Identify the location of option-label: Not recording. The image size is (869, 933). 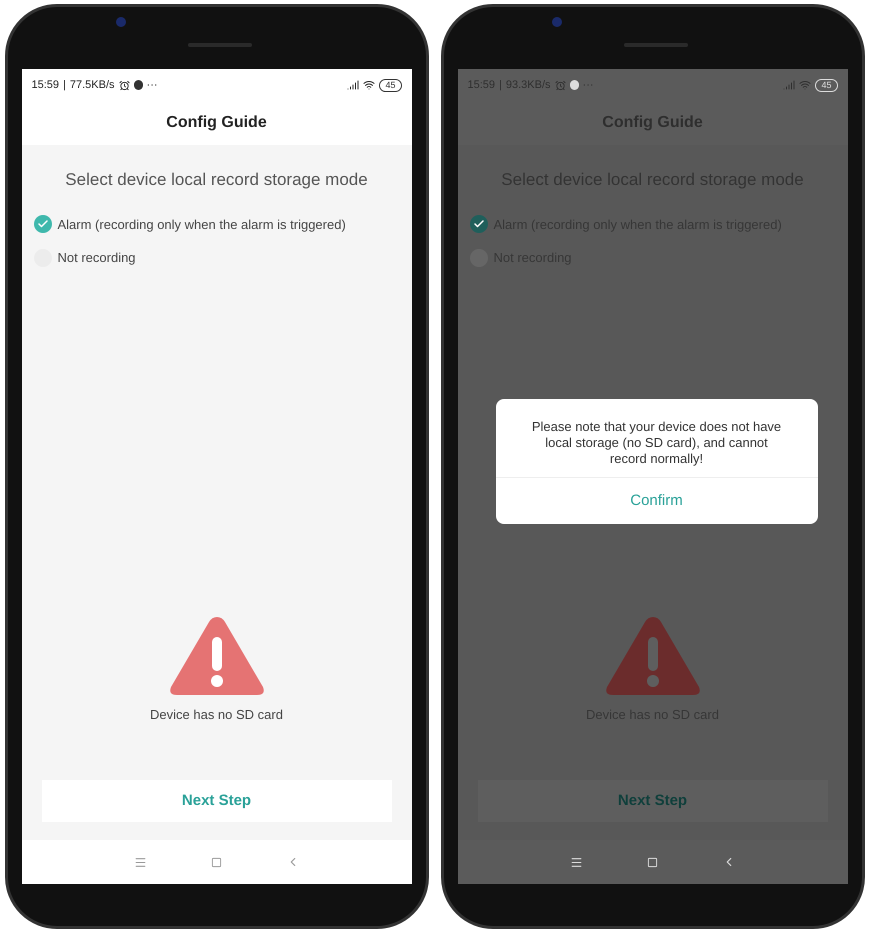
(97, 258).